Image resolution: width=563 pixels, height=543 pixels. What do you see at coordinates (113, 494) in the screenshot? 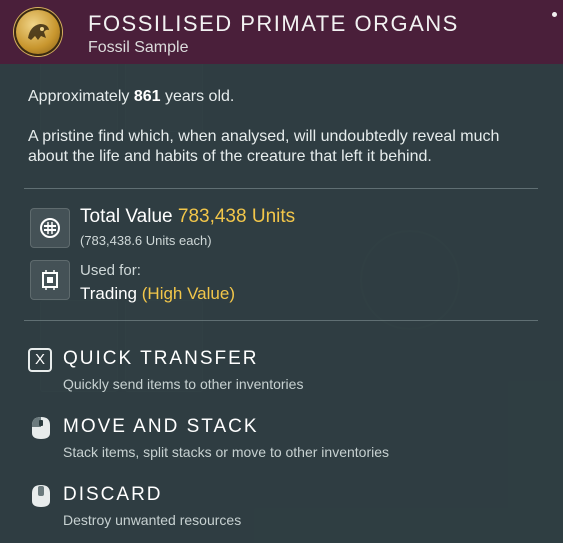
I see `action-name: DISCARD` at bounding box center [113, 494].